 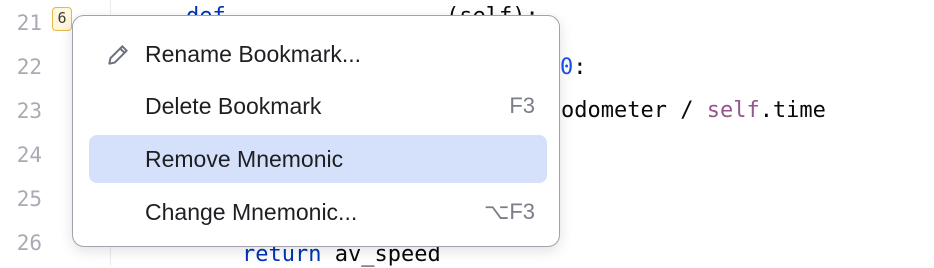 I want to click on code-line-22: 0:, so click(x=573, y=68).